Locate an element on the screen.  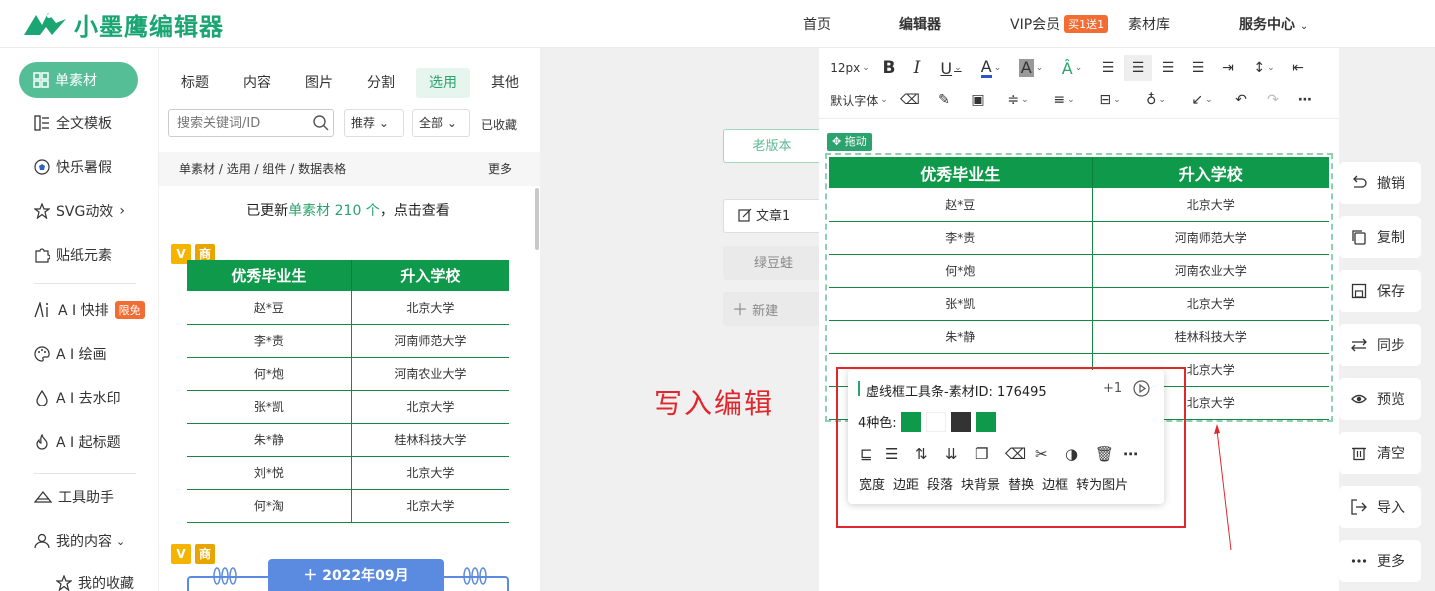
update-notice: 已更新单素材 210 个，点击查看 is located at coordinates (348, 211).